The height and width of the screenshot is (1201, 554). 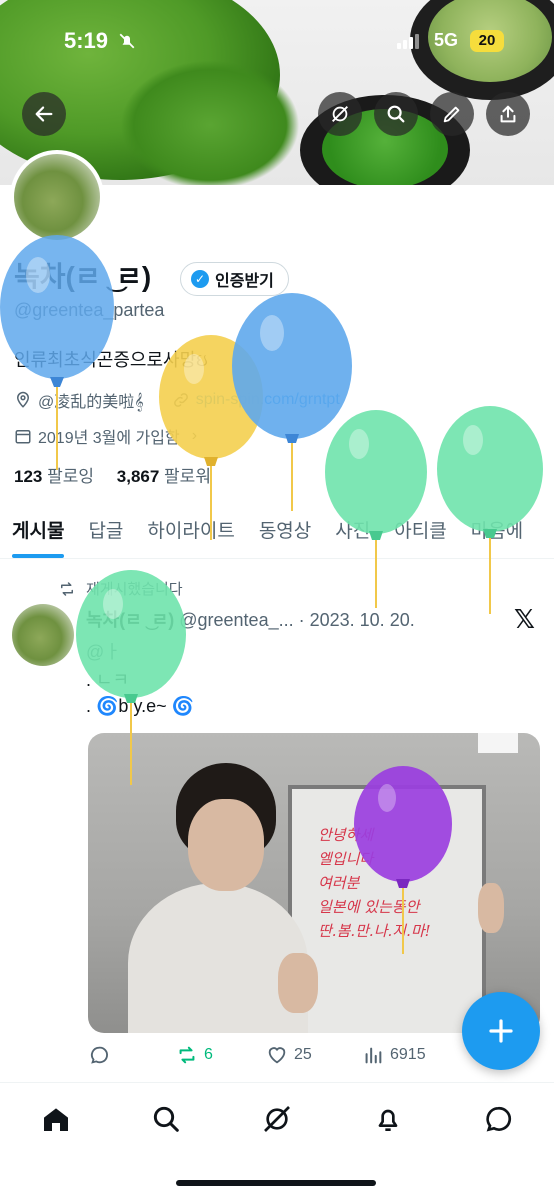 I want to click on profile-name: 녹차(ㄹ ͜ ㄹ), so click(x=83, y=276).